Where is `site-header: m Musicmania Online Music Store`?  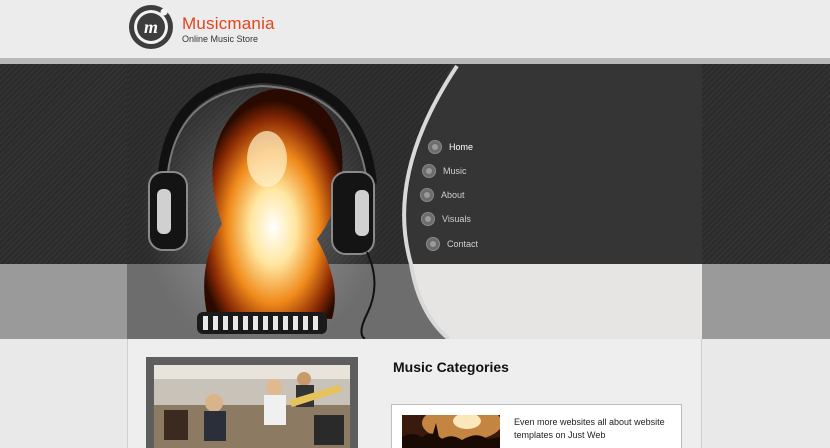
site-header: m Musicmania Online Music Store is located at coordinates (415, 29).